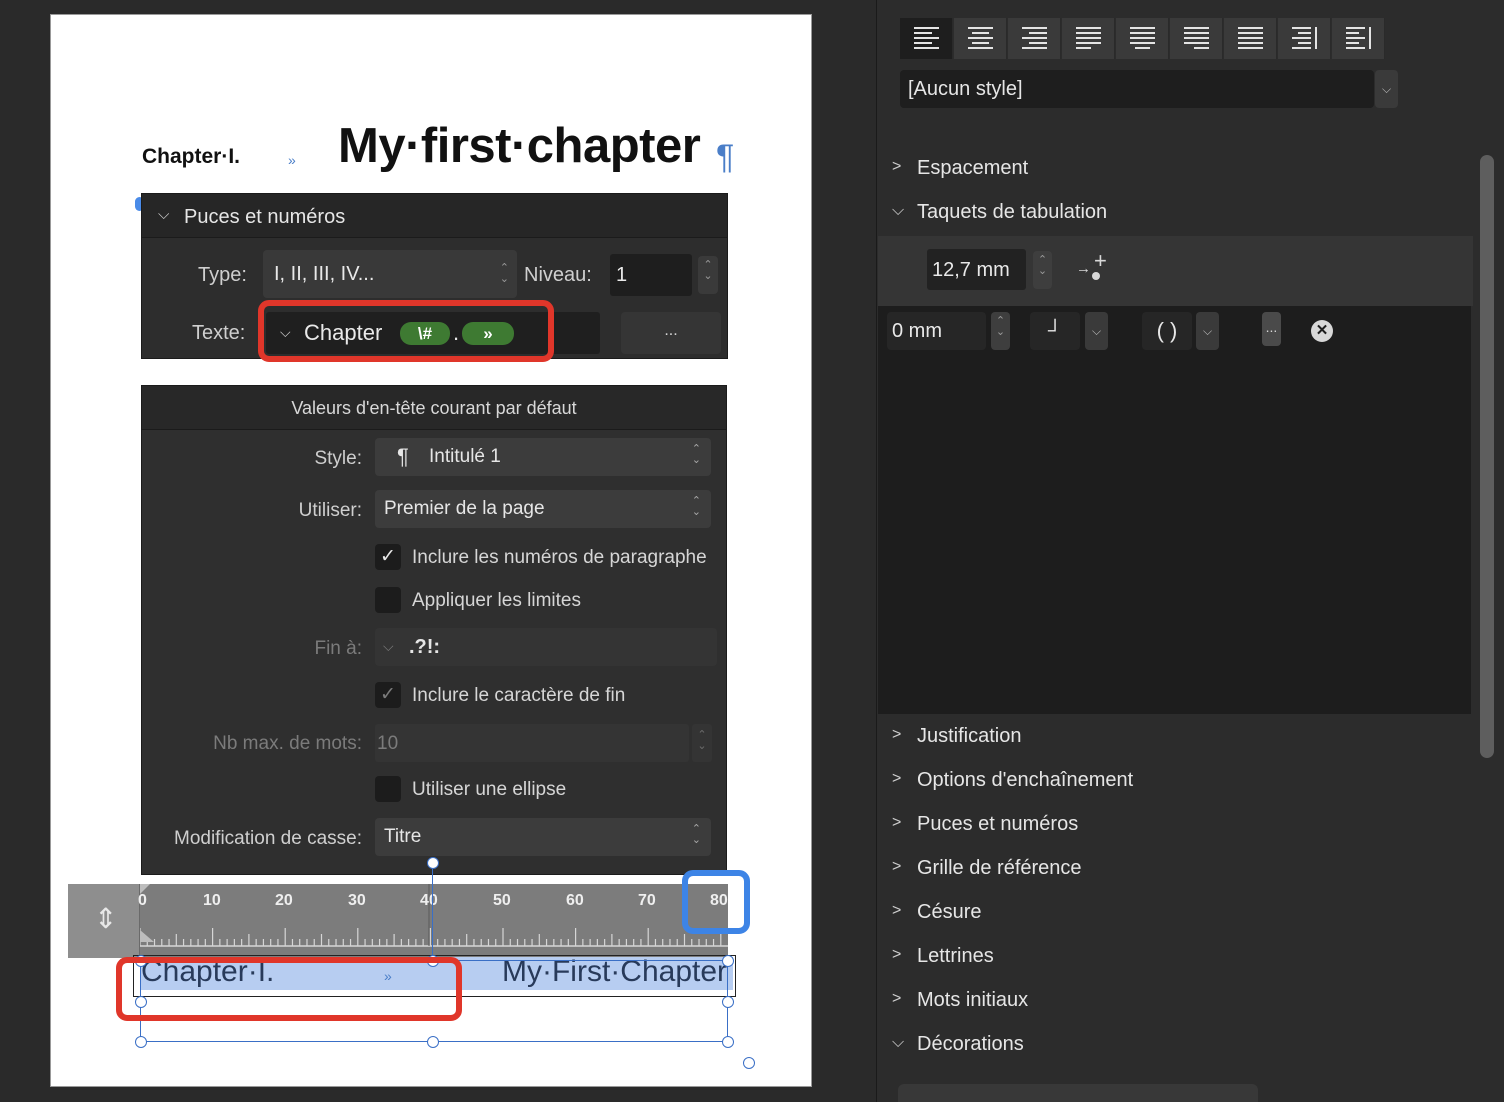 The width and height of the screenshot is (1504, 1102). I want to click on resize-vertical-icon: ⇕, so click(106, 918).